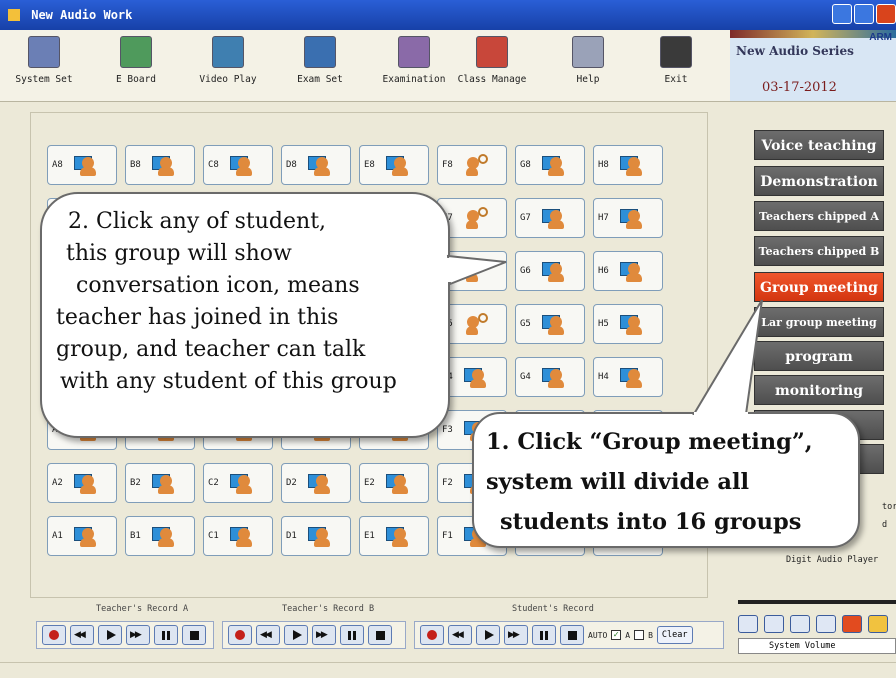  What do you see at coordinates (320, 60) in the screenshot?
I see `toolbar-exam-set-button: Exam Set` at bounding box center [320, 60].